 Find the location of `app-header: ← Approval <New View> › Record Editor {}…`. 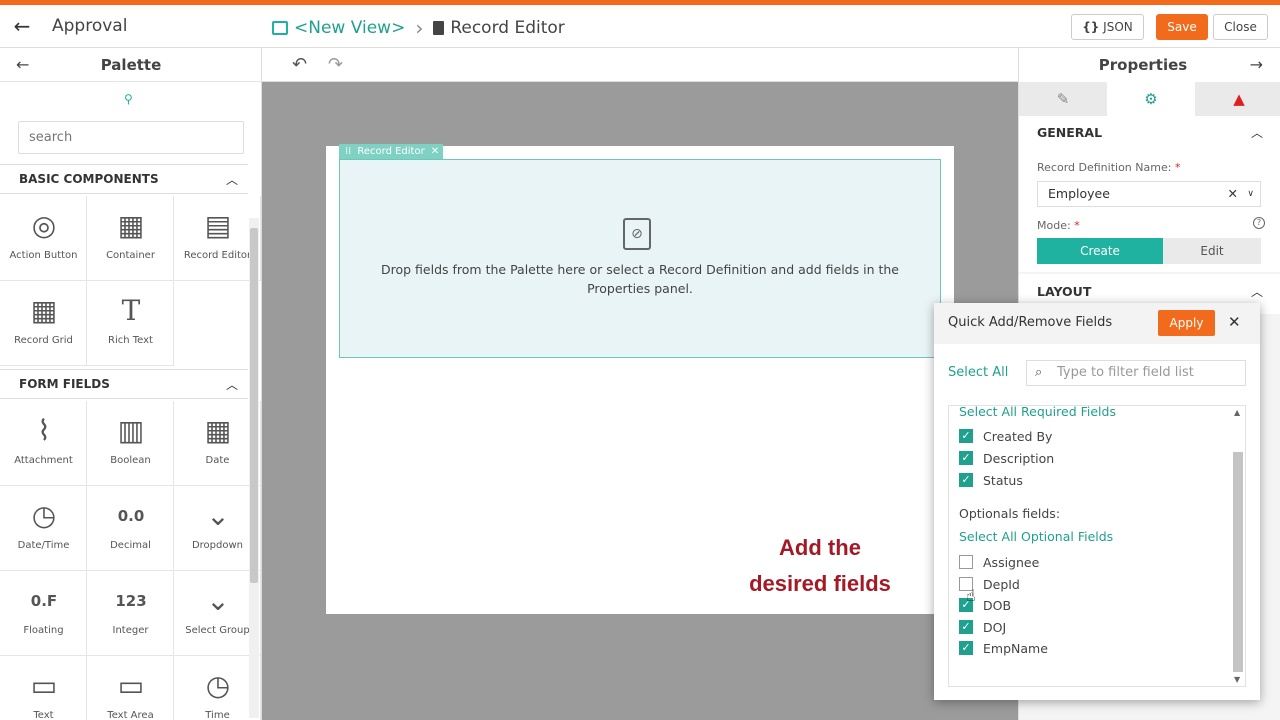

app-header: ← Approval <New View> › Record Editor {}… is located at coordinates (640, 26).